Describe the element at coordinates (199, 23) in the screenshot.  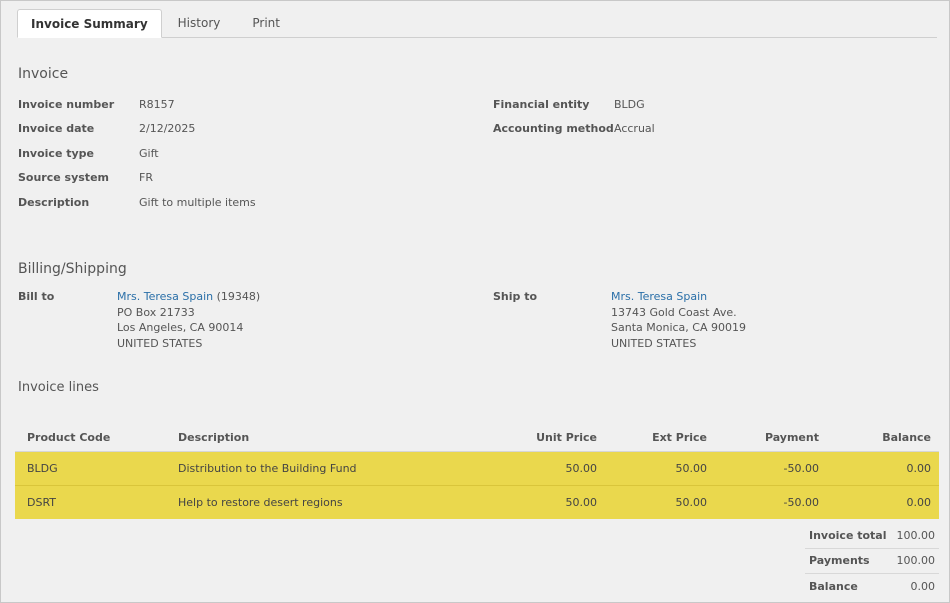
I see `tab-history: History` at that location.